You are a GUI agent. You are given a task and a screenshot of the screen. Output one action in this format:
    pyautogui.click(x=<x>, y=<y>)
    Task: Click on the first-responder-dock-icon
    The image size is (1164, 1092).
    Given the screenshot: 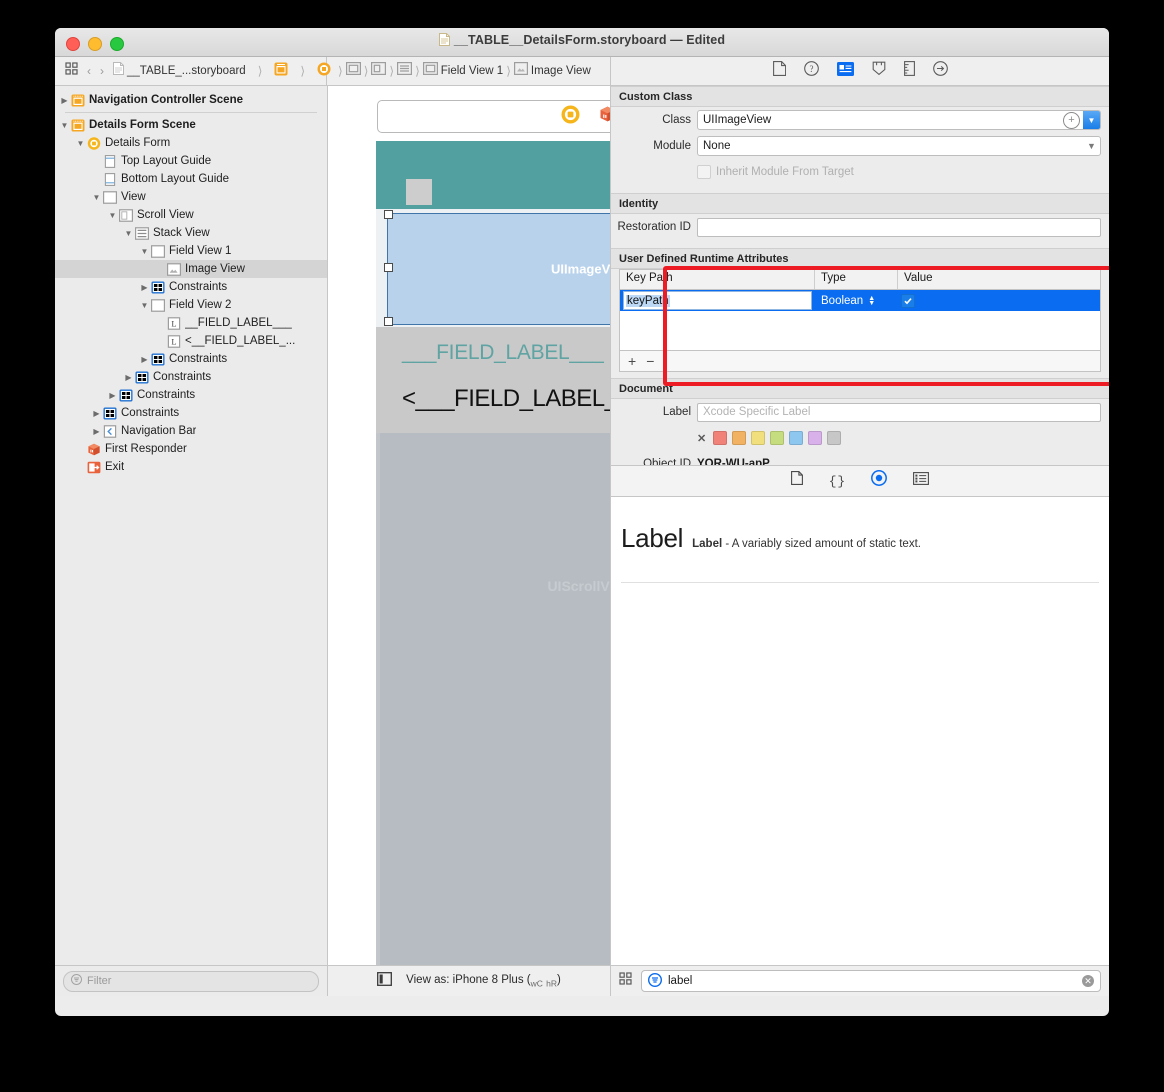 What is the action you would take?
    pyautogui.click(x=604, y=117)
    